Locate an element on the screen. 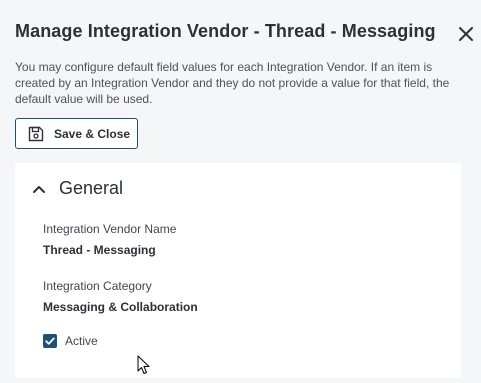  mouse-pointer-icon is located at coordinates (144, 365).